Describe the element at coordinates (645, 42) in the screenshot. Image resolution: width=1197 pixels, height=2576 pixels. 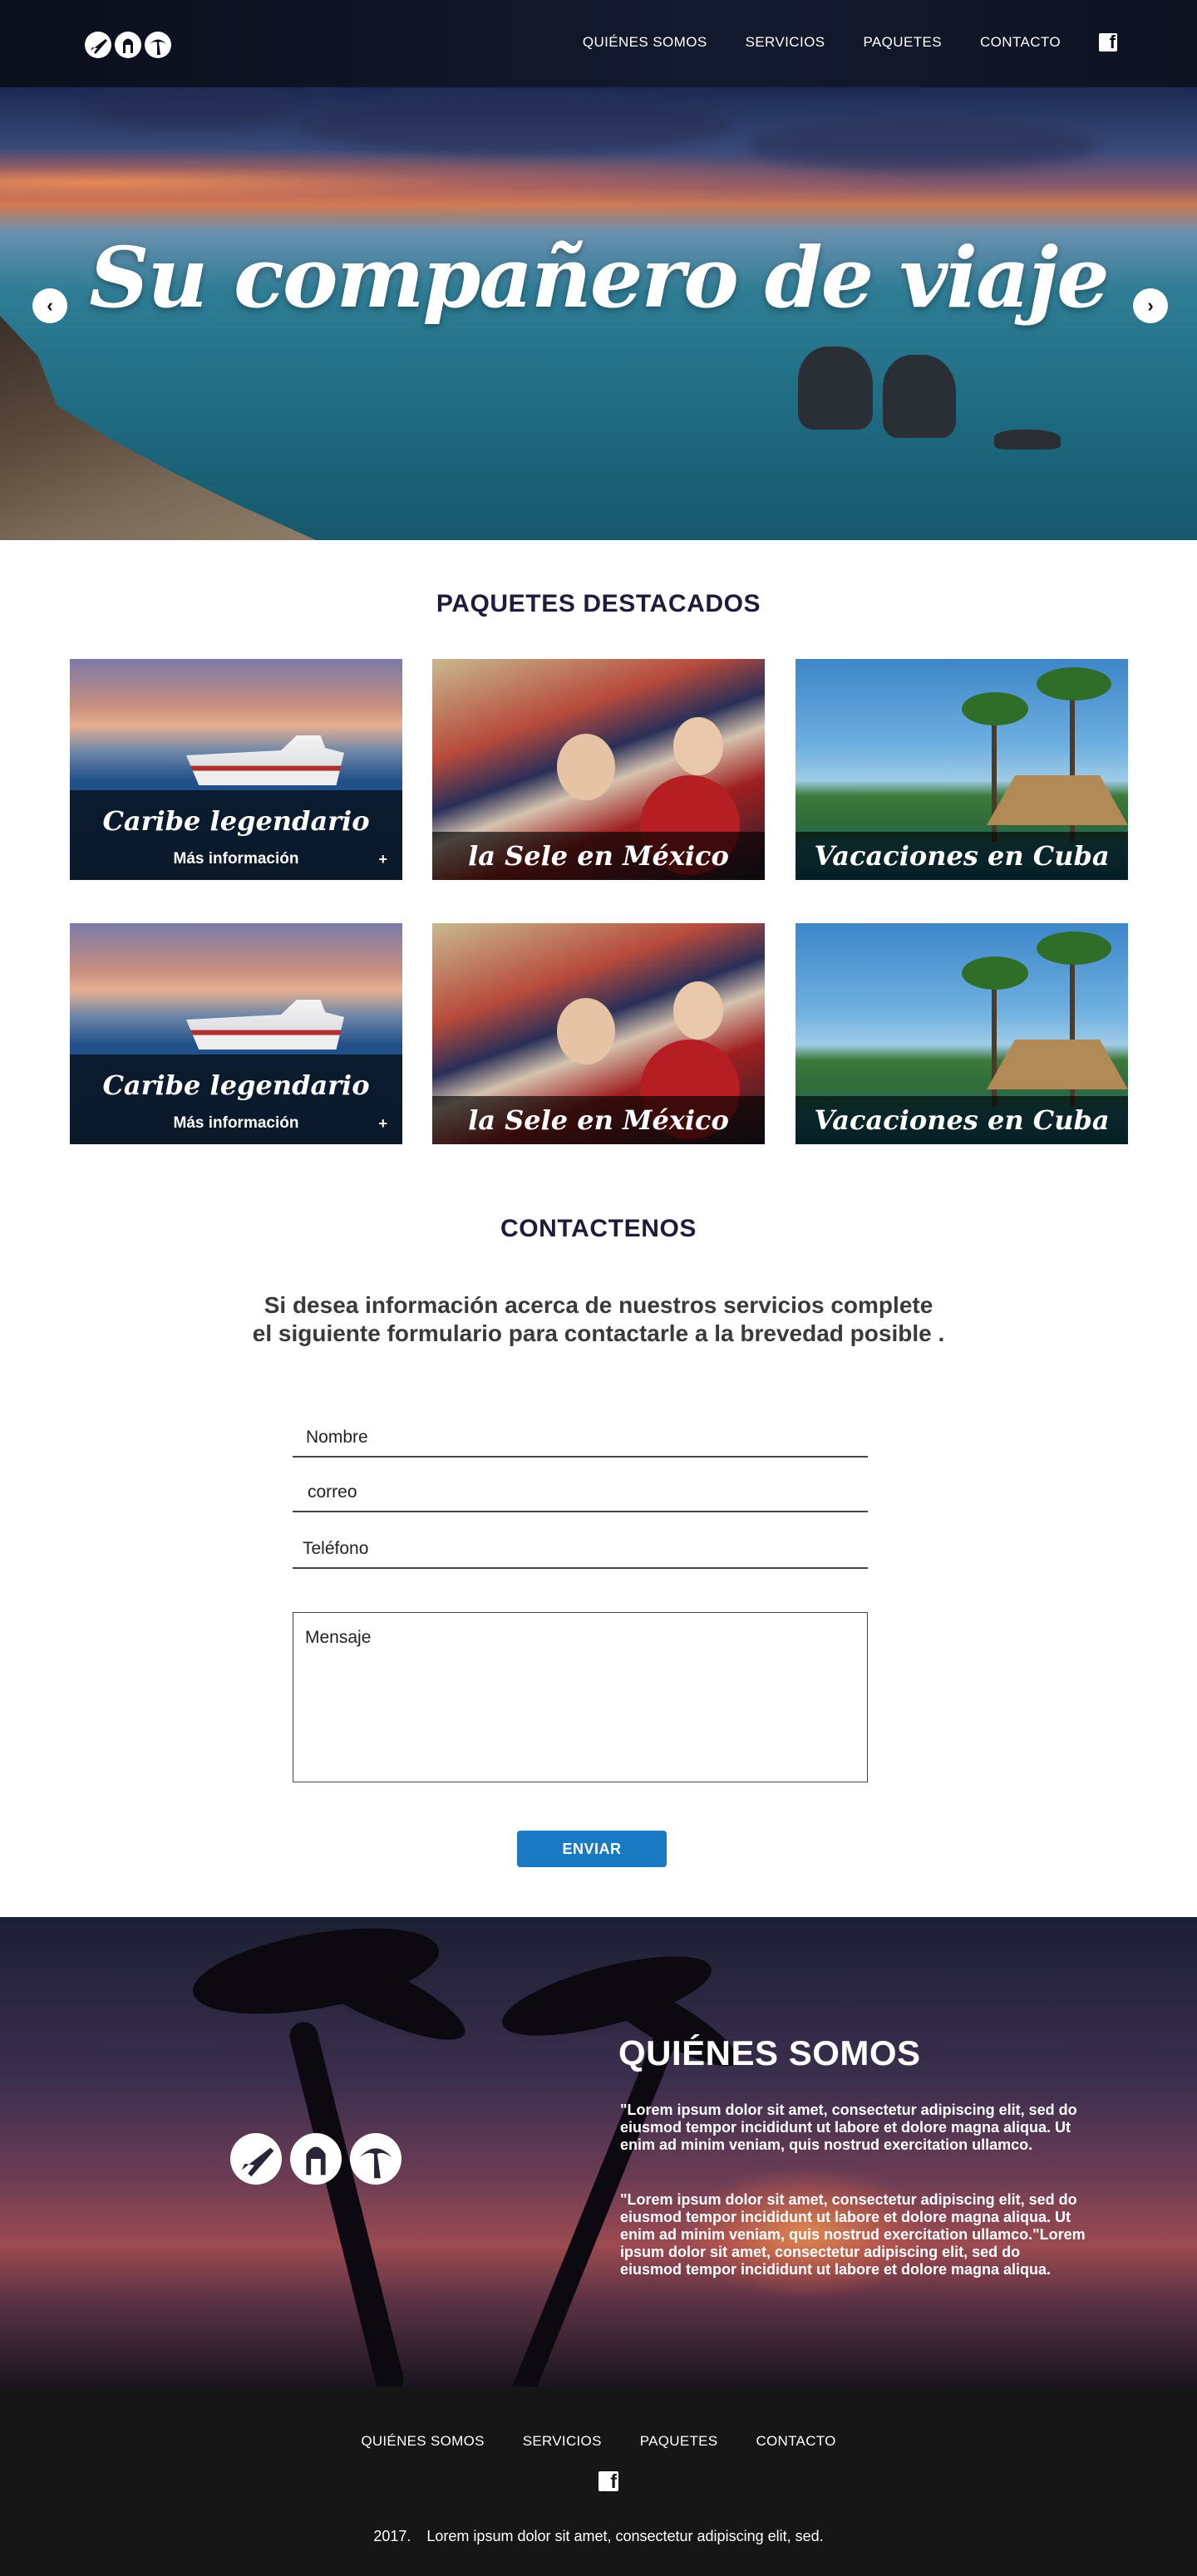
I see `nav-link-quienes-somos: QUIÉNES SOMOS` at that location.